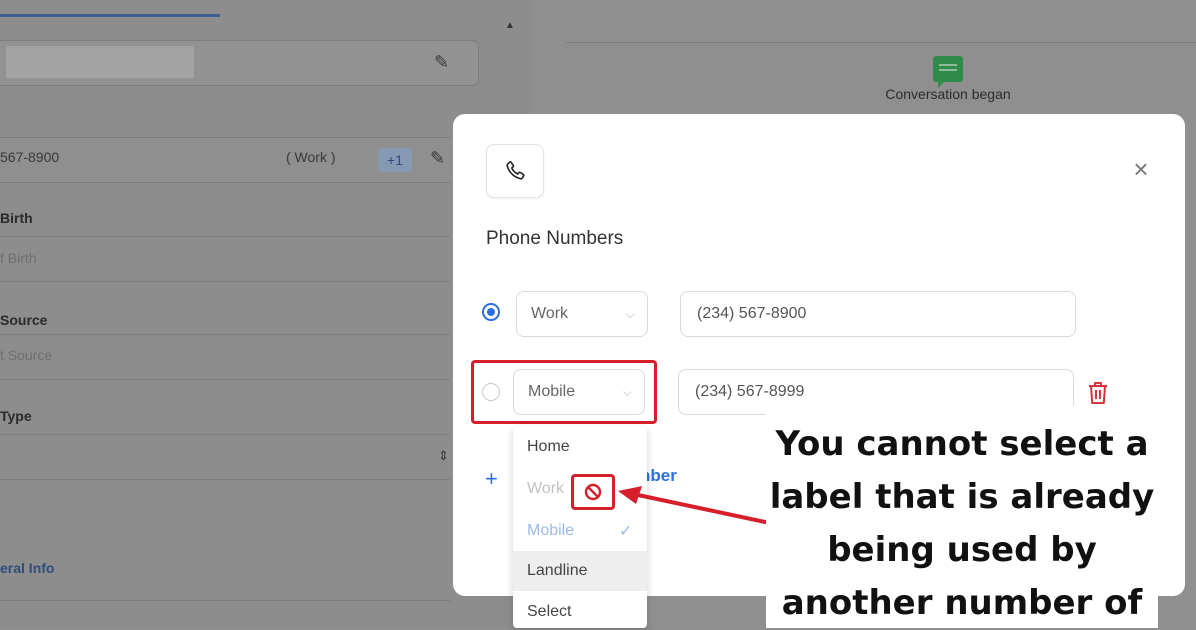 The image size is (1196, 630). I want to click on scroll-up-arrow-icon: ▲, so click(510, 25).